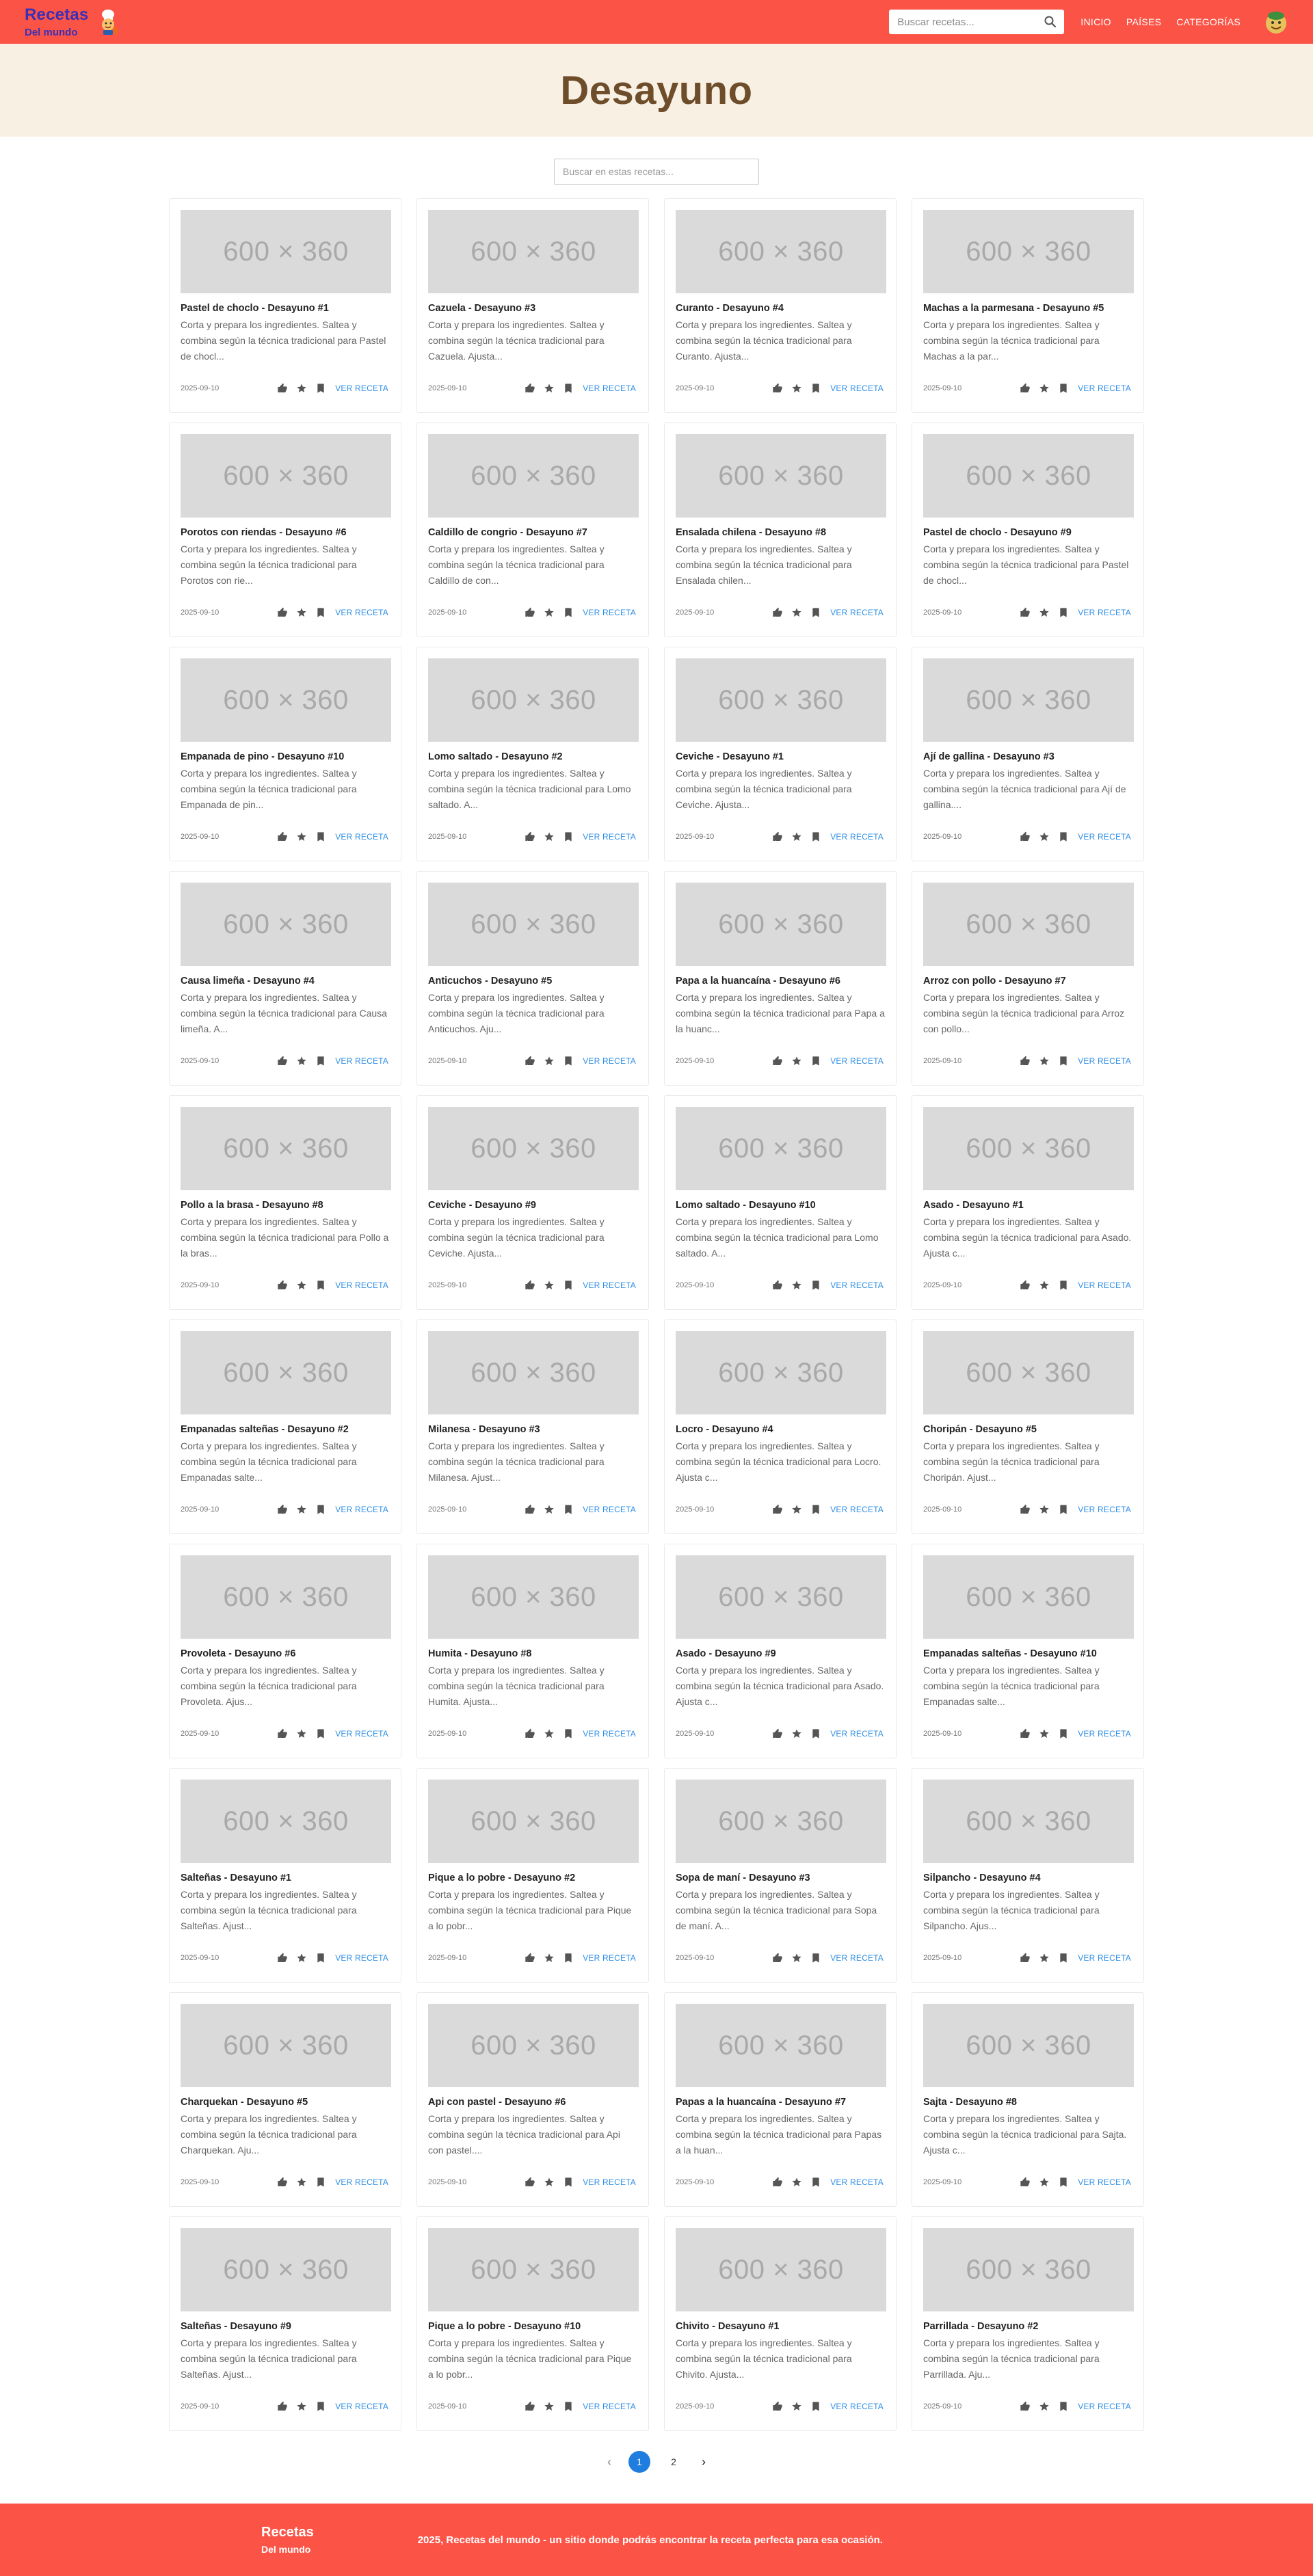  Describe the element at coordinates (532, 1653) in the screenshot. I see `recipe-title: Humita - Desayuno #8` at that location.